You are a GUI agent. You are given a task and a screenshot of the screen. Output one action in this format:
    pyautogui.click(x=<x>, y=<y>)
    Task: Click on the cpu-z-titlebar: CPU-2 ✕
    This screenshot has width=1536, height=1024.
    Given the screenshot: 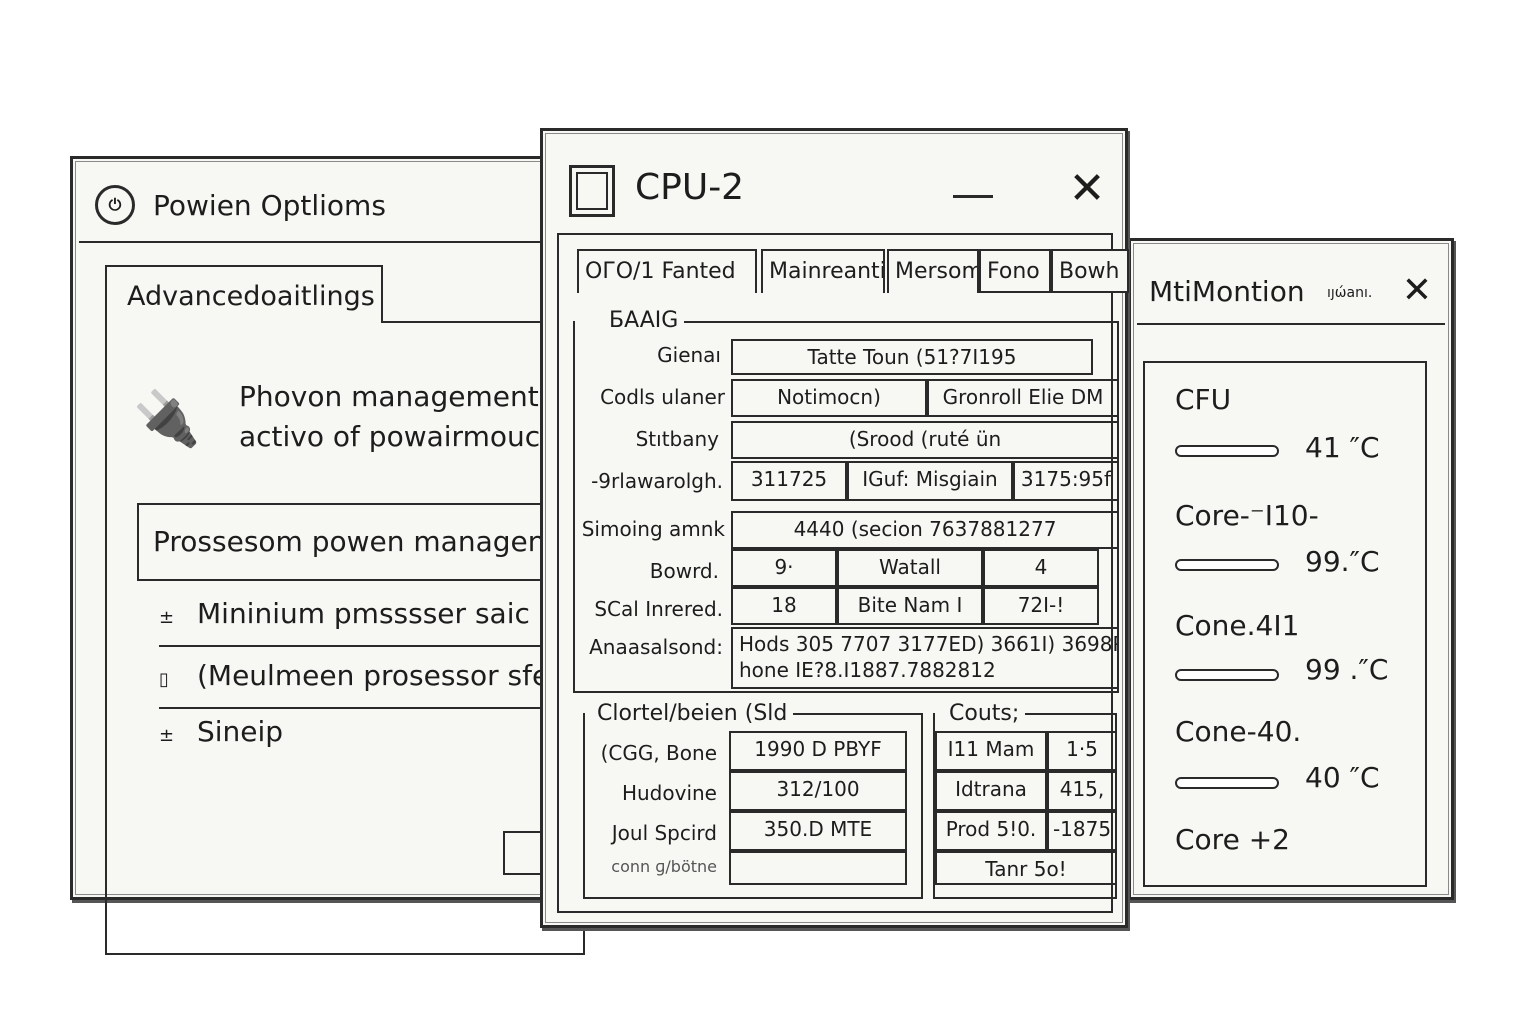 What is the action you would take?
    pyautogui.click(x=834, y=184)
    